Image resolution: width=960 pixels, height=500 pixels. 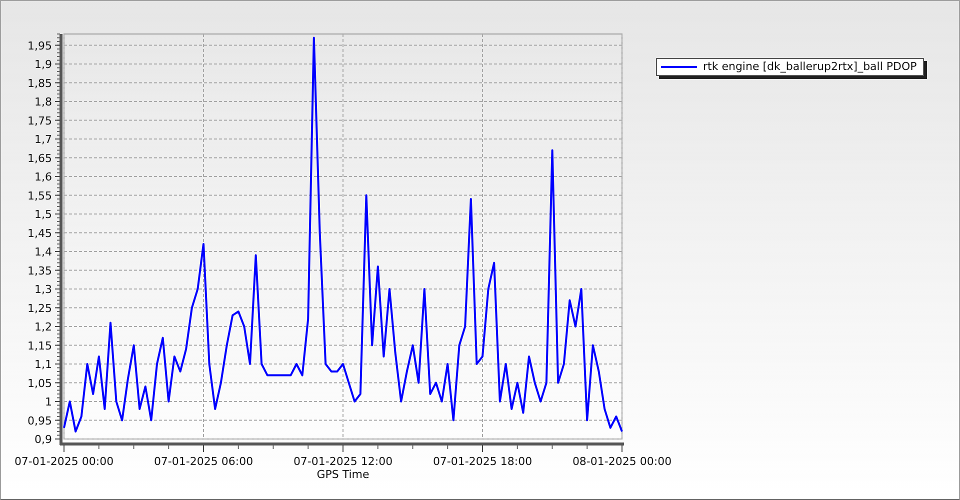 I want to click on y-tick-label: 0,95, so click(x=40, y=421).